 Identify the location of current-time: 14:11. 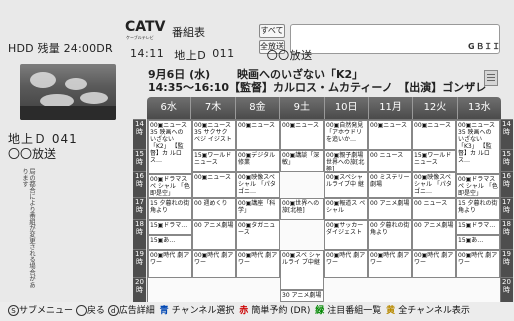
(147, 53).